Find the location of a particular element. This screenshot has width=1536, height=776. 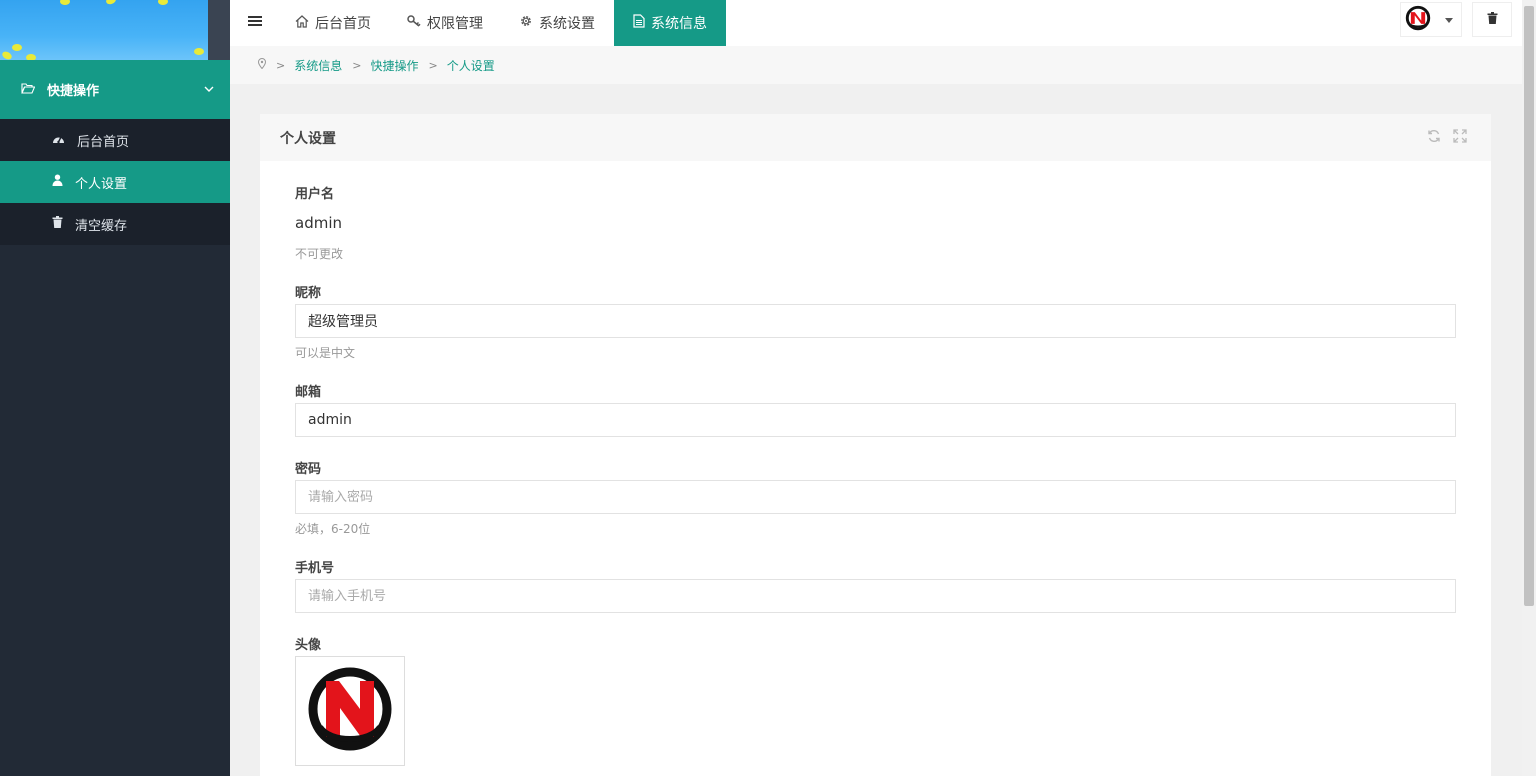

nickname-help: 可以是中文 is located at coordinates (325, 353).